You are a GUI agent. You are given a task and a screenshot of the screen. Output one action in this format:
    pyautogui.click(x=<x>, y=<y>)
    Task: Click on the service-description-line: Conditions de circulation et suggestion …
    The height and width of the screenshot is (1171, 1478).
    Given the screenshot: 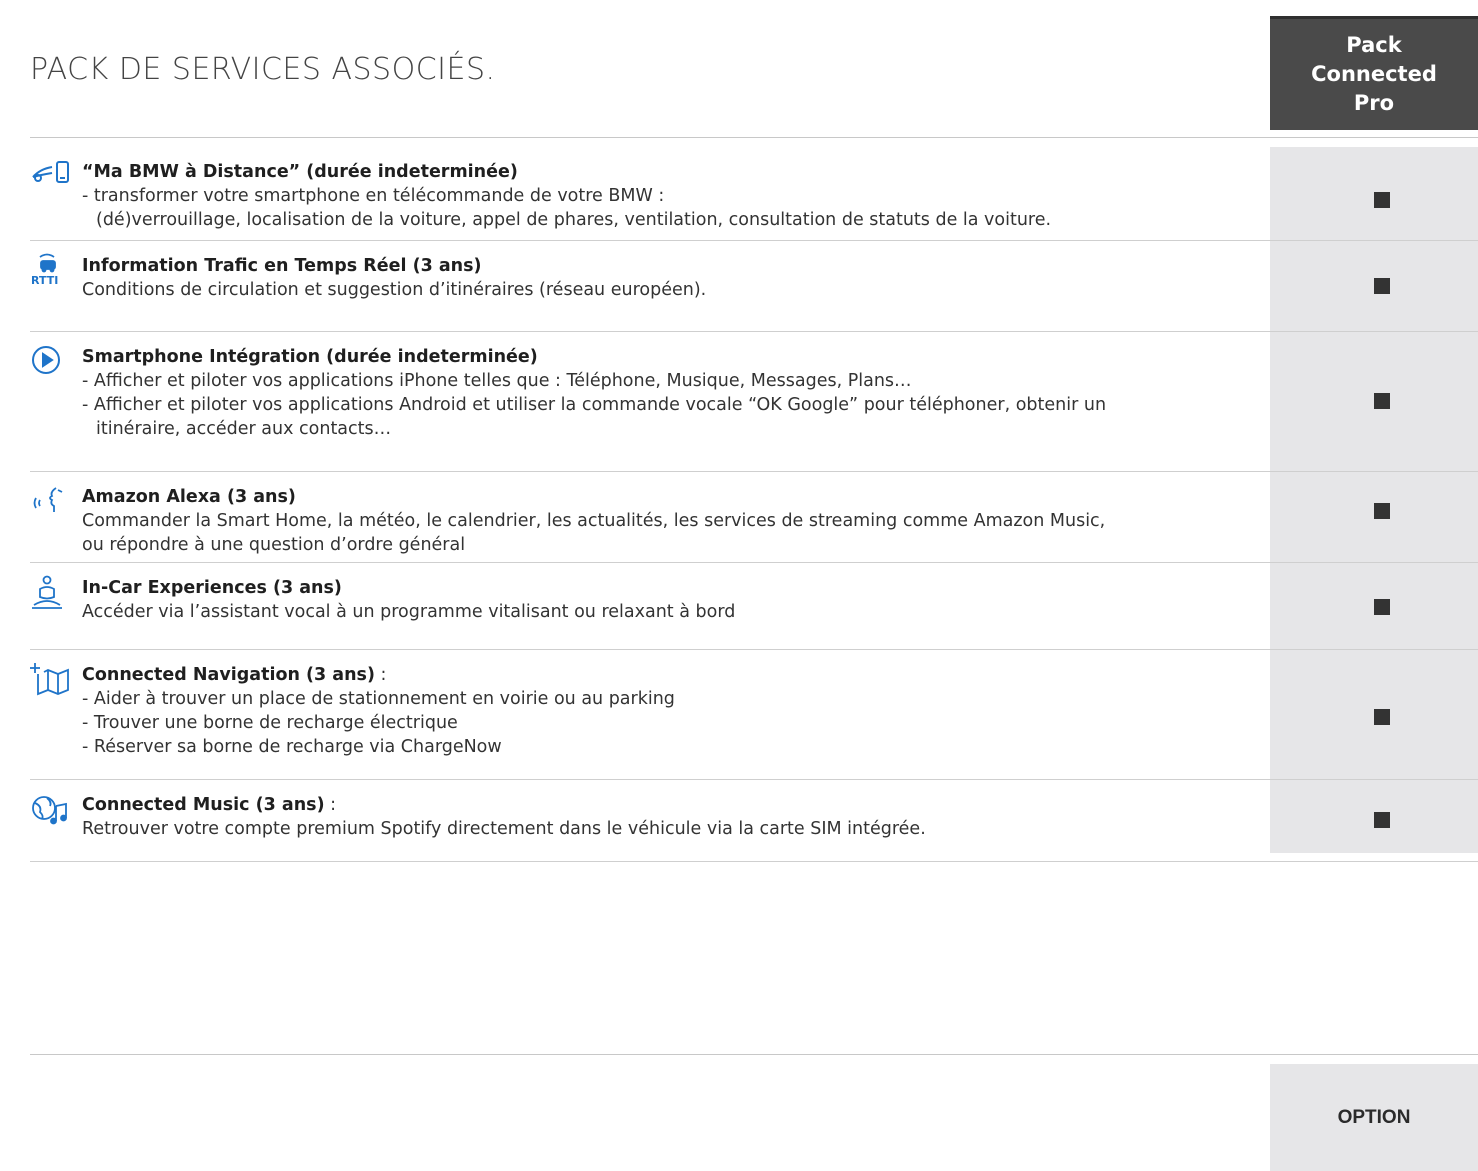 What is the action you would take?
    pyautogui.click(x=394, y=290)
    